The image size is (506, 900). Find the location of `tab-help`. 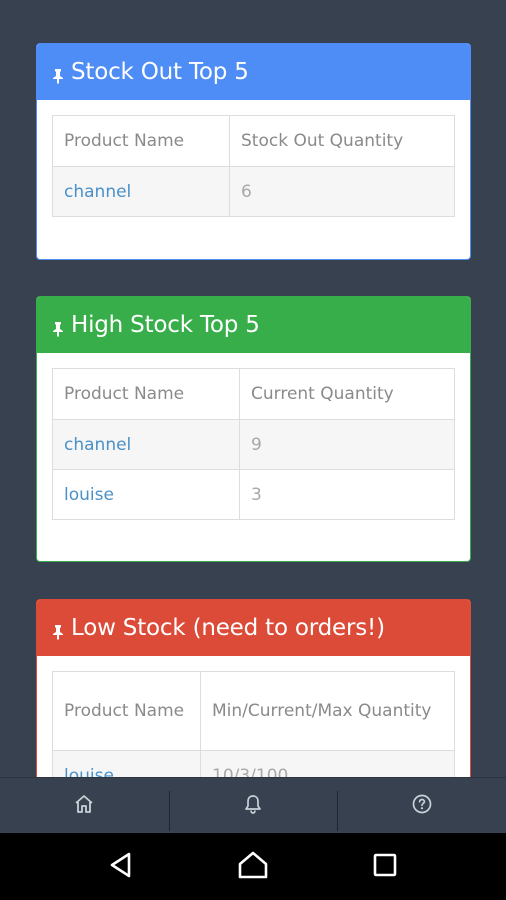

tab-help is located at coordinates (421, 805).